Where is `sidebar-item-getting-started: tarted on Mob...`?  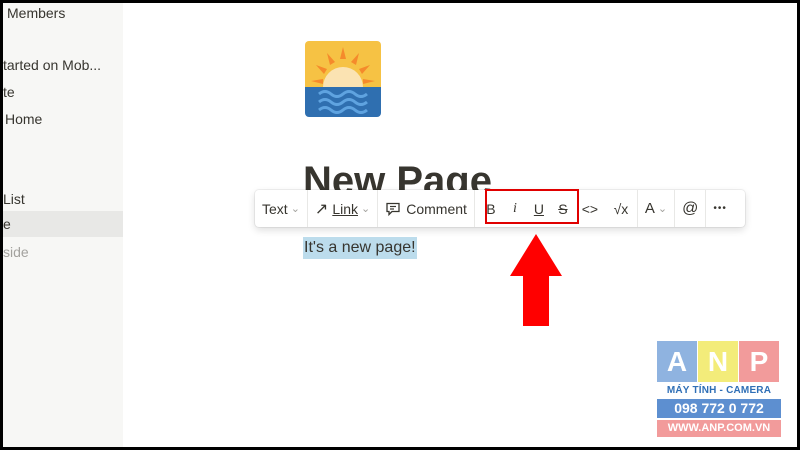 sidebar-item-getting-started: tarted on Mob... is located at coordinates (63, 65).